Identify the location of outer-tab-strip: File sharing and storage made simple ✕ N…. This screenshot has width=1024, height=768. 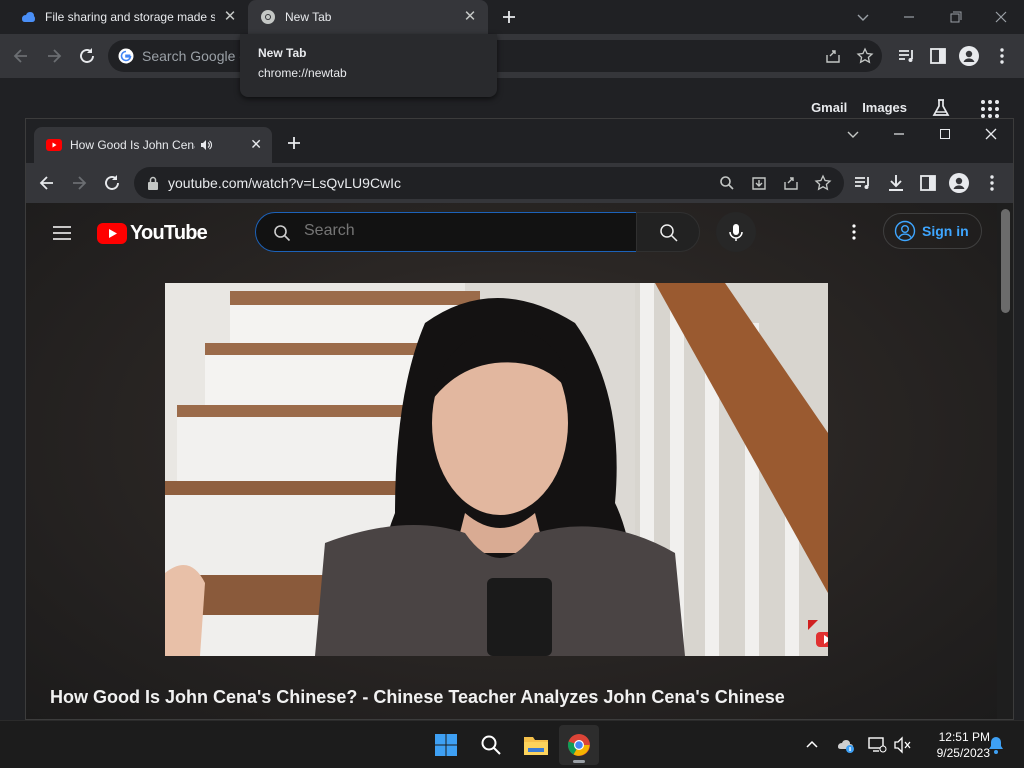
(512, 17).